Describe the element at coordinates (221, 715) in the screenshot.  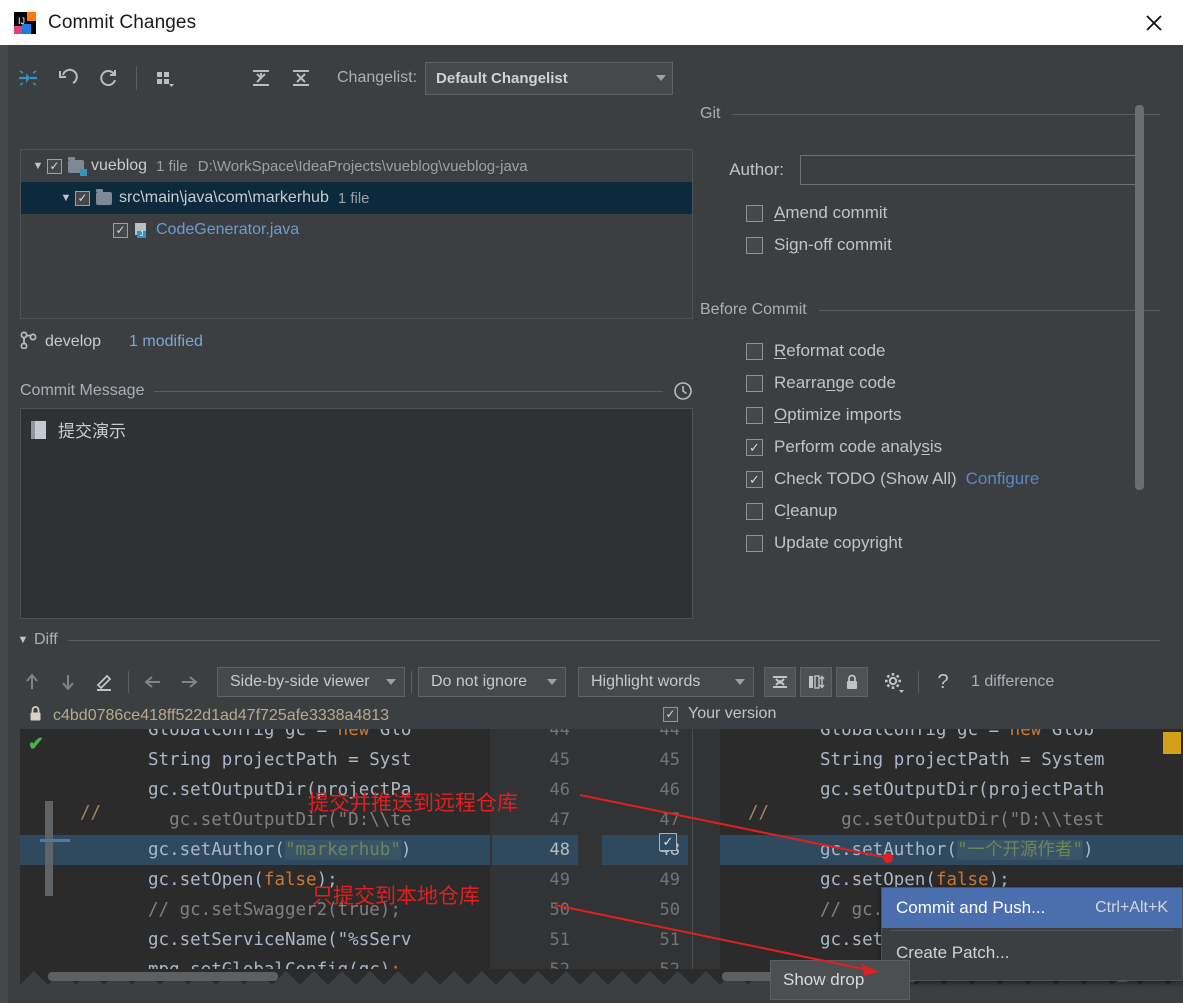
I see `revision-hash: c4bd0786ce418ff522d1ad47f725afe3338a4813` at that location.